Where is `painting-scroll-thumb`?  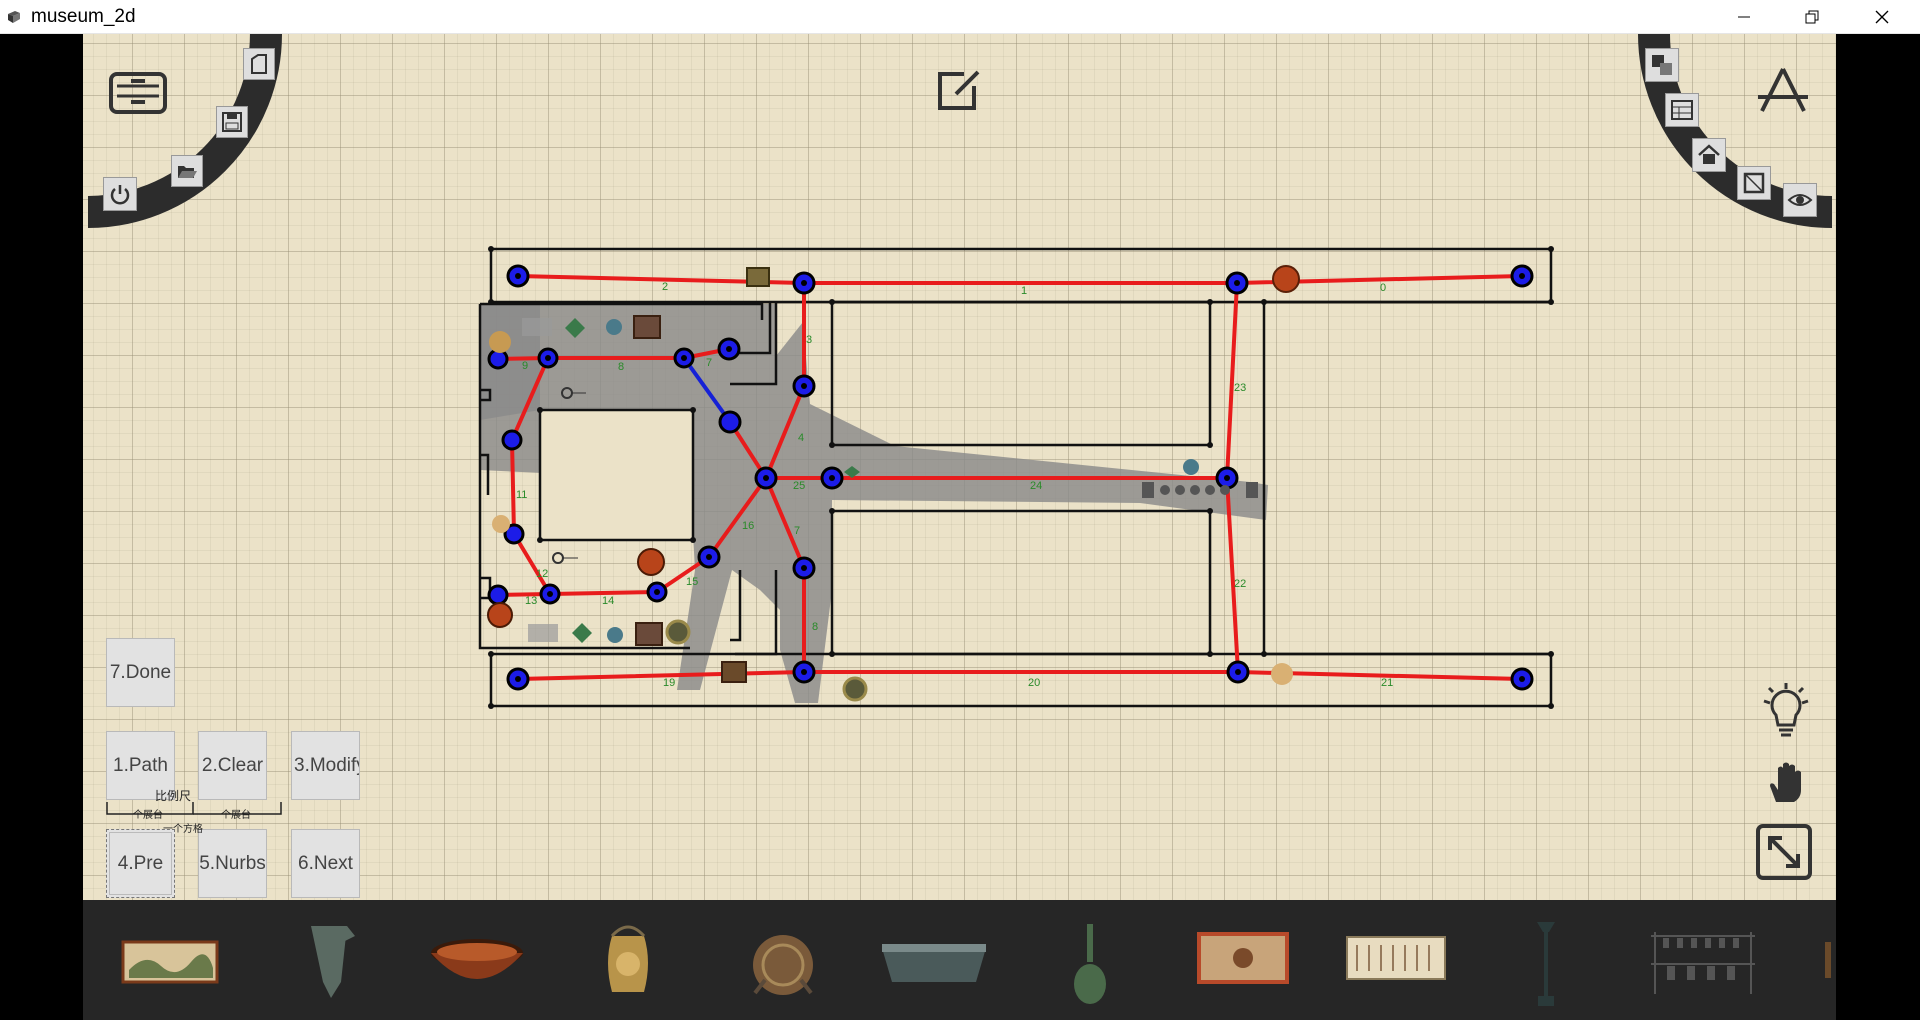
painting-scroll-thumb is located at coordinates (170, 962).